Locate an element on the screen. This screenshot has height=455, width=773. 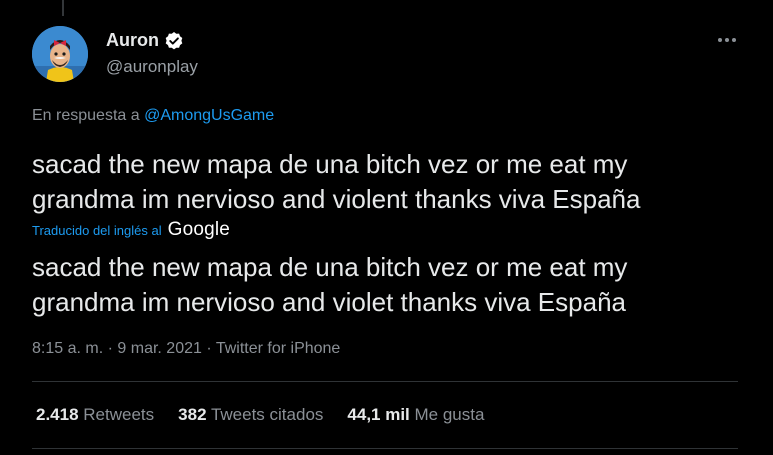
more-options-icon is located at coordinates (727, 40).